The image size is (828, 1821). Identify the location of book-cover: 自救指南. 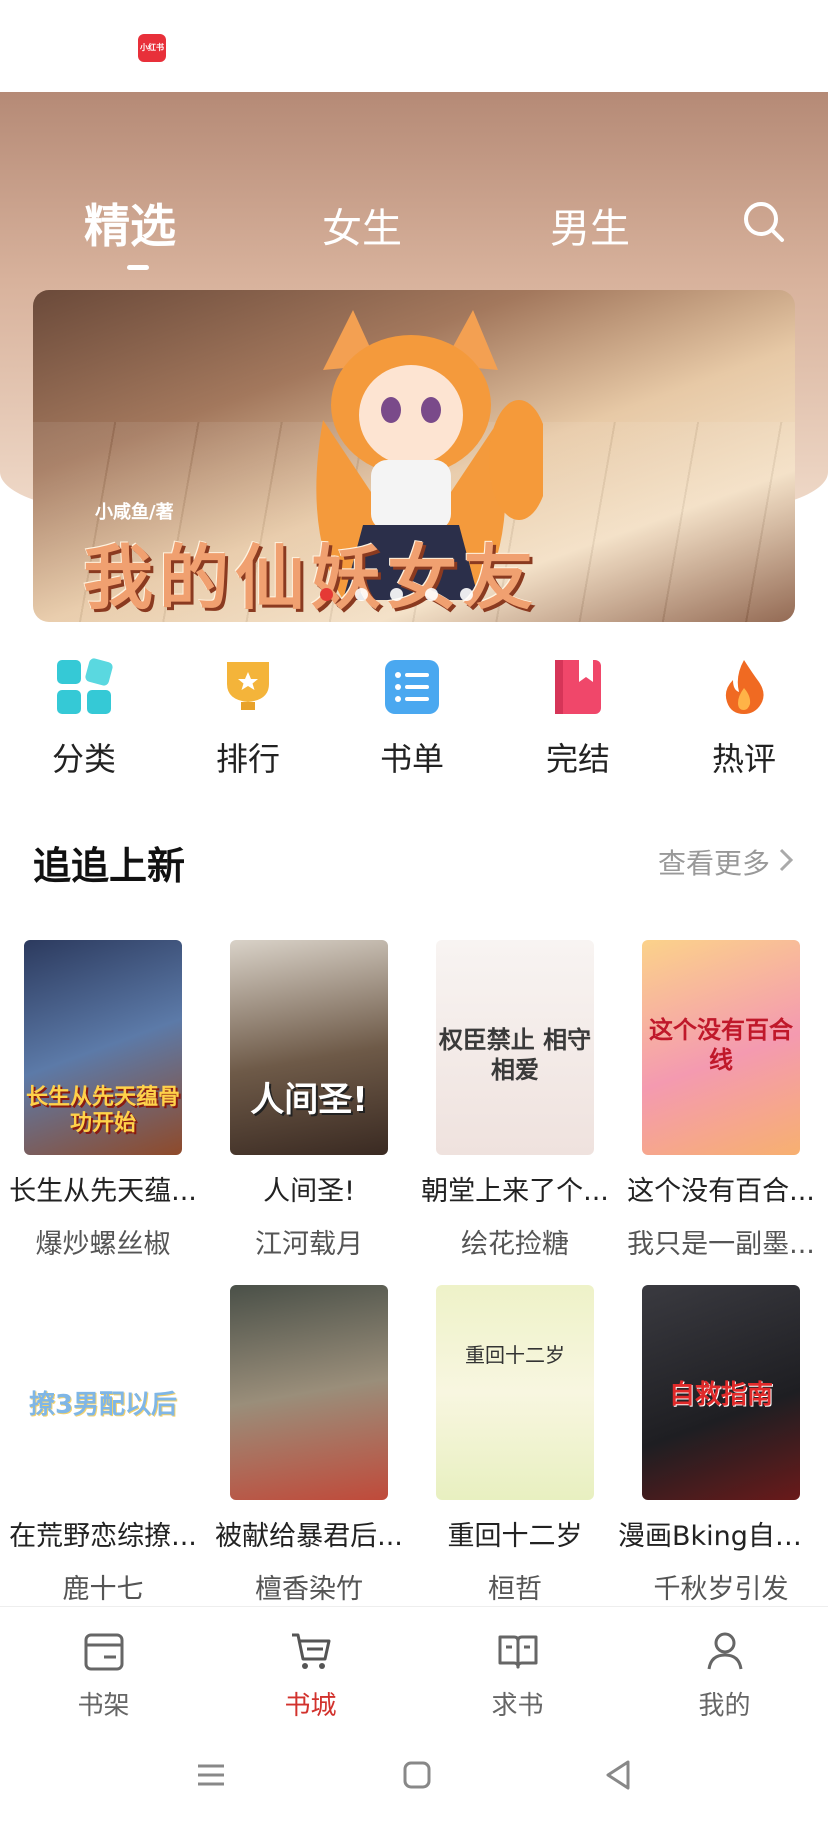
(721, 1392).